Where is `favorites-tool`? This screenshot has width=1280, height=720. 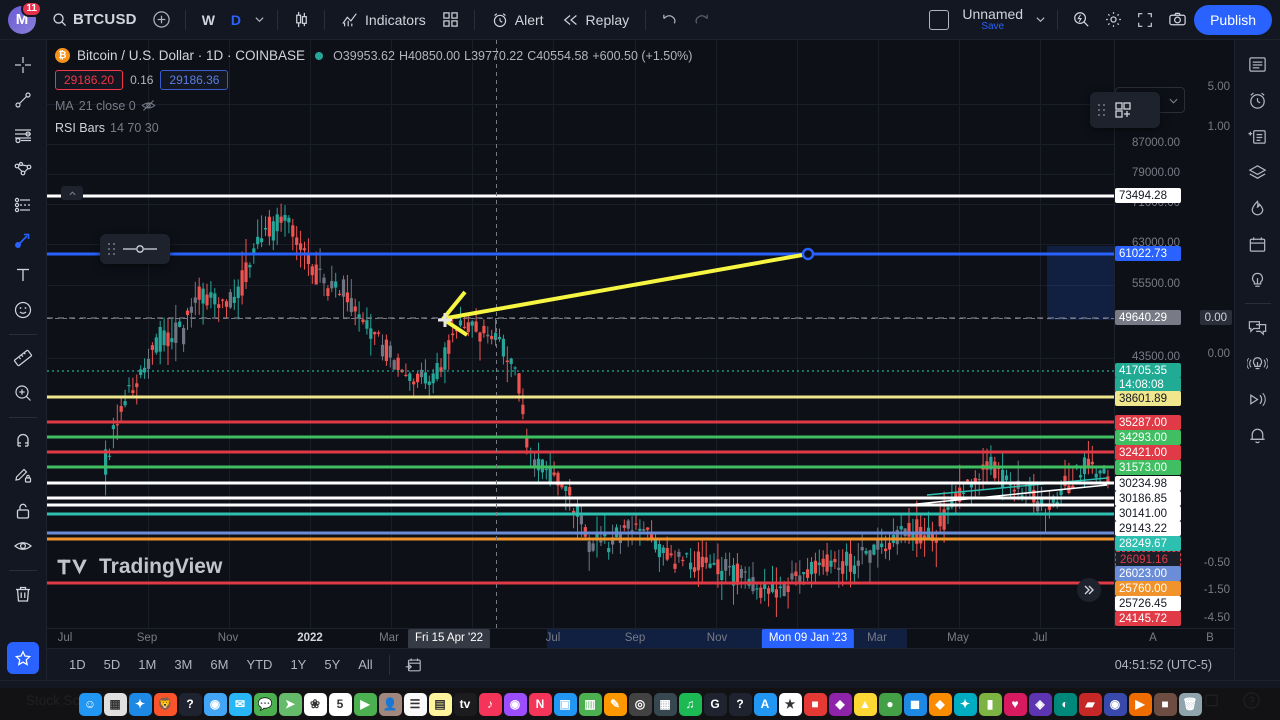 favorites-tool is located at coordinates (23, 658).